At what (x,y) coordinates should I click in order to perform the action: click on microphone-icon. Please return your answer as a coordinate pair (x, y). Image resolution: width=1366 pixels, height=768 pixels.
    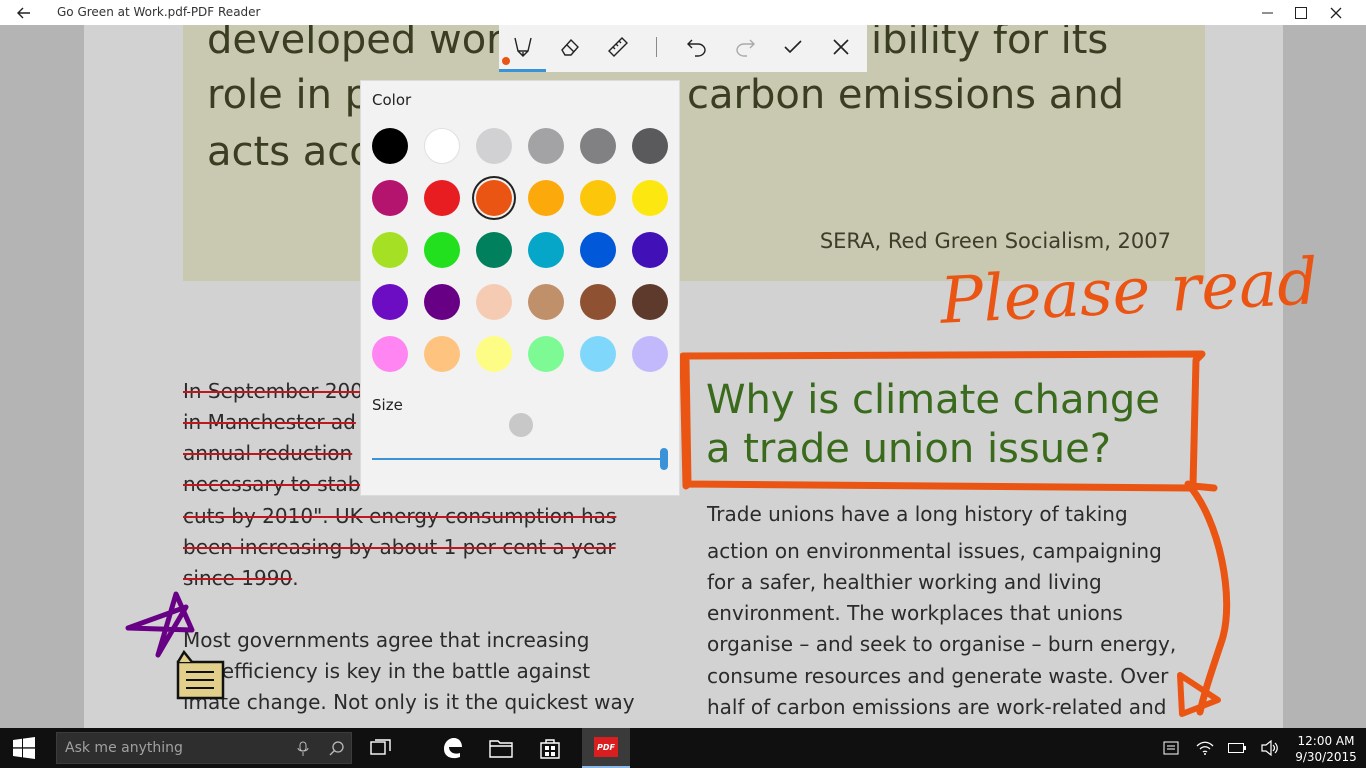
    Looking at the image, I should click on (303, 749).